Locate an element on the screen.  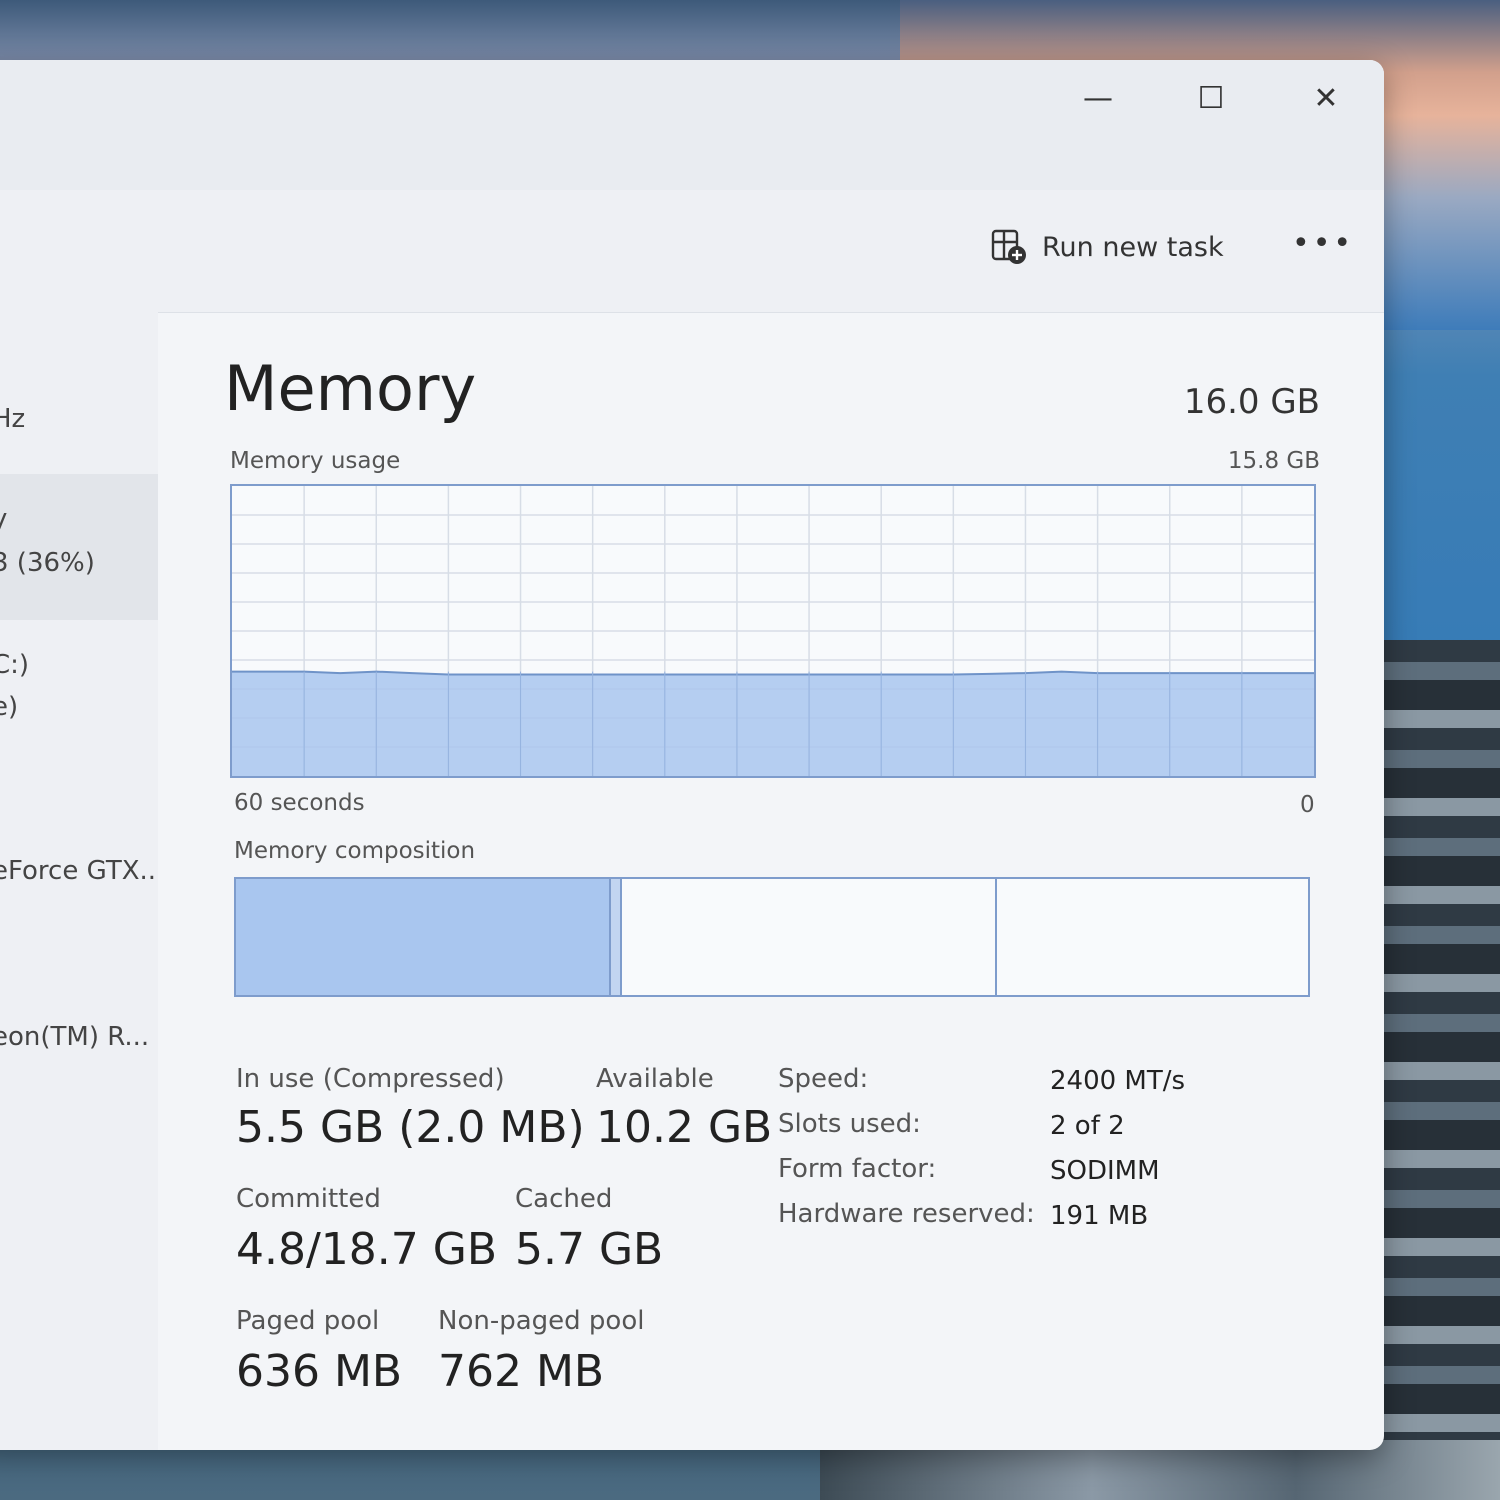
run-new-task-button: Run new task is located at coordinates (1107, 247).